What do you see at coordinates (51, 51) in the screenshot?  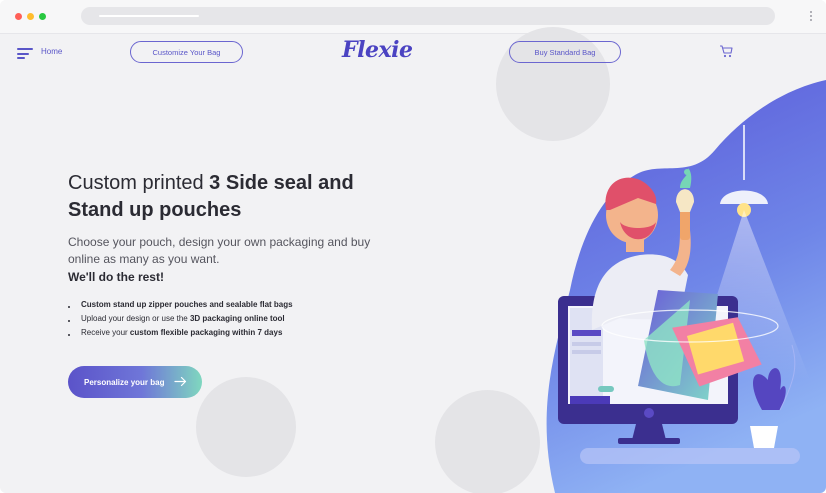 I see `nav-home-link: Home` at bounding box center [51, 51].